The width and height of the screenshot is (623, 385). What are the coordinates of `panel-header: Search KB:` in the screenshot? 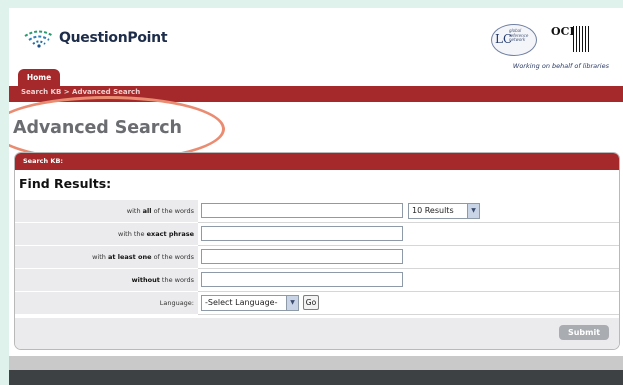 It's located at (317, 161).